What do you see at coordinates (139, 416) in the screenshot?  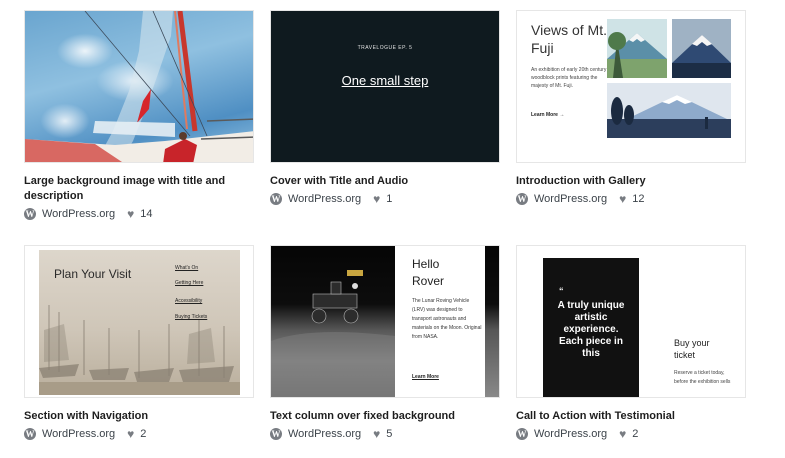 I see `pattern-title: Section with Navigation` at bounding box center [139, 416].